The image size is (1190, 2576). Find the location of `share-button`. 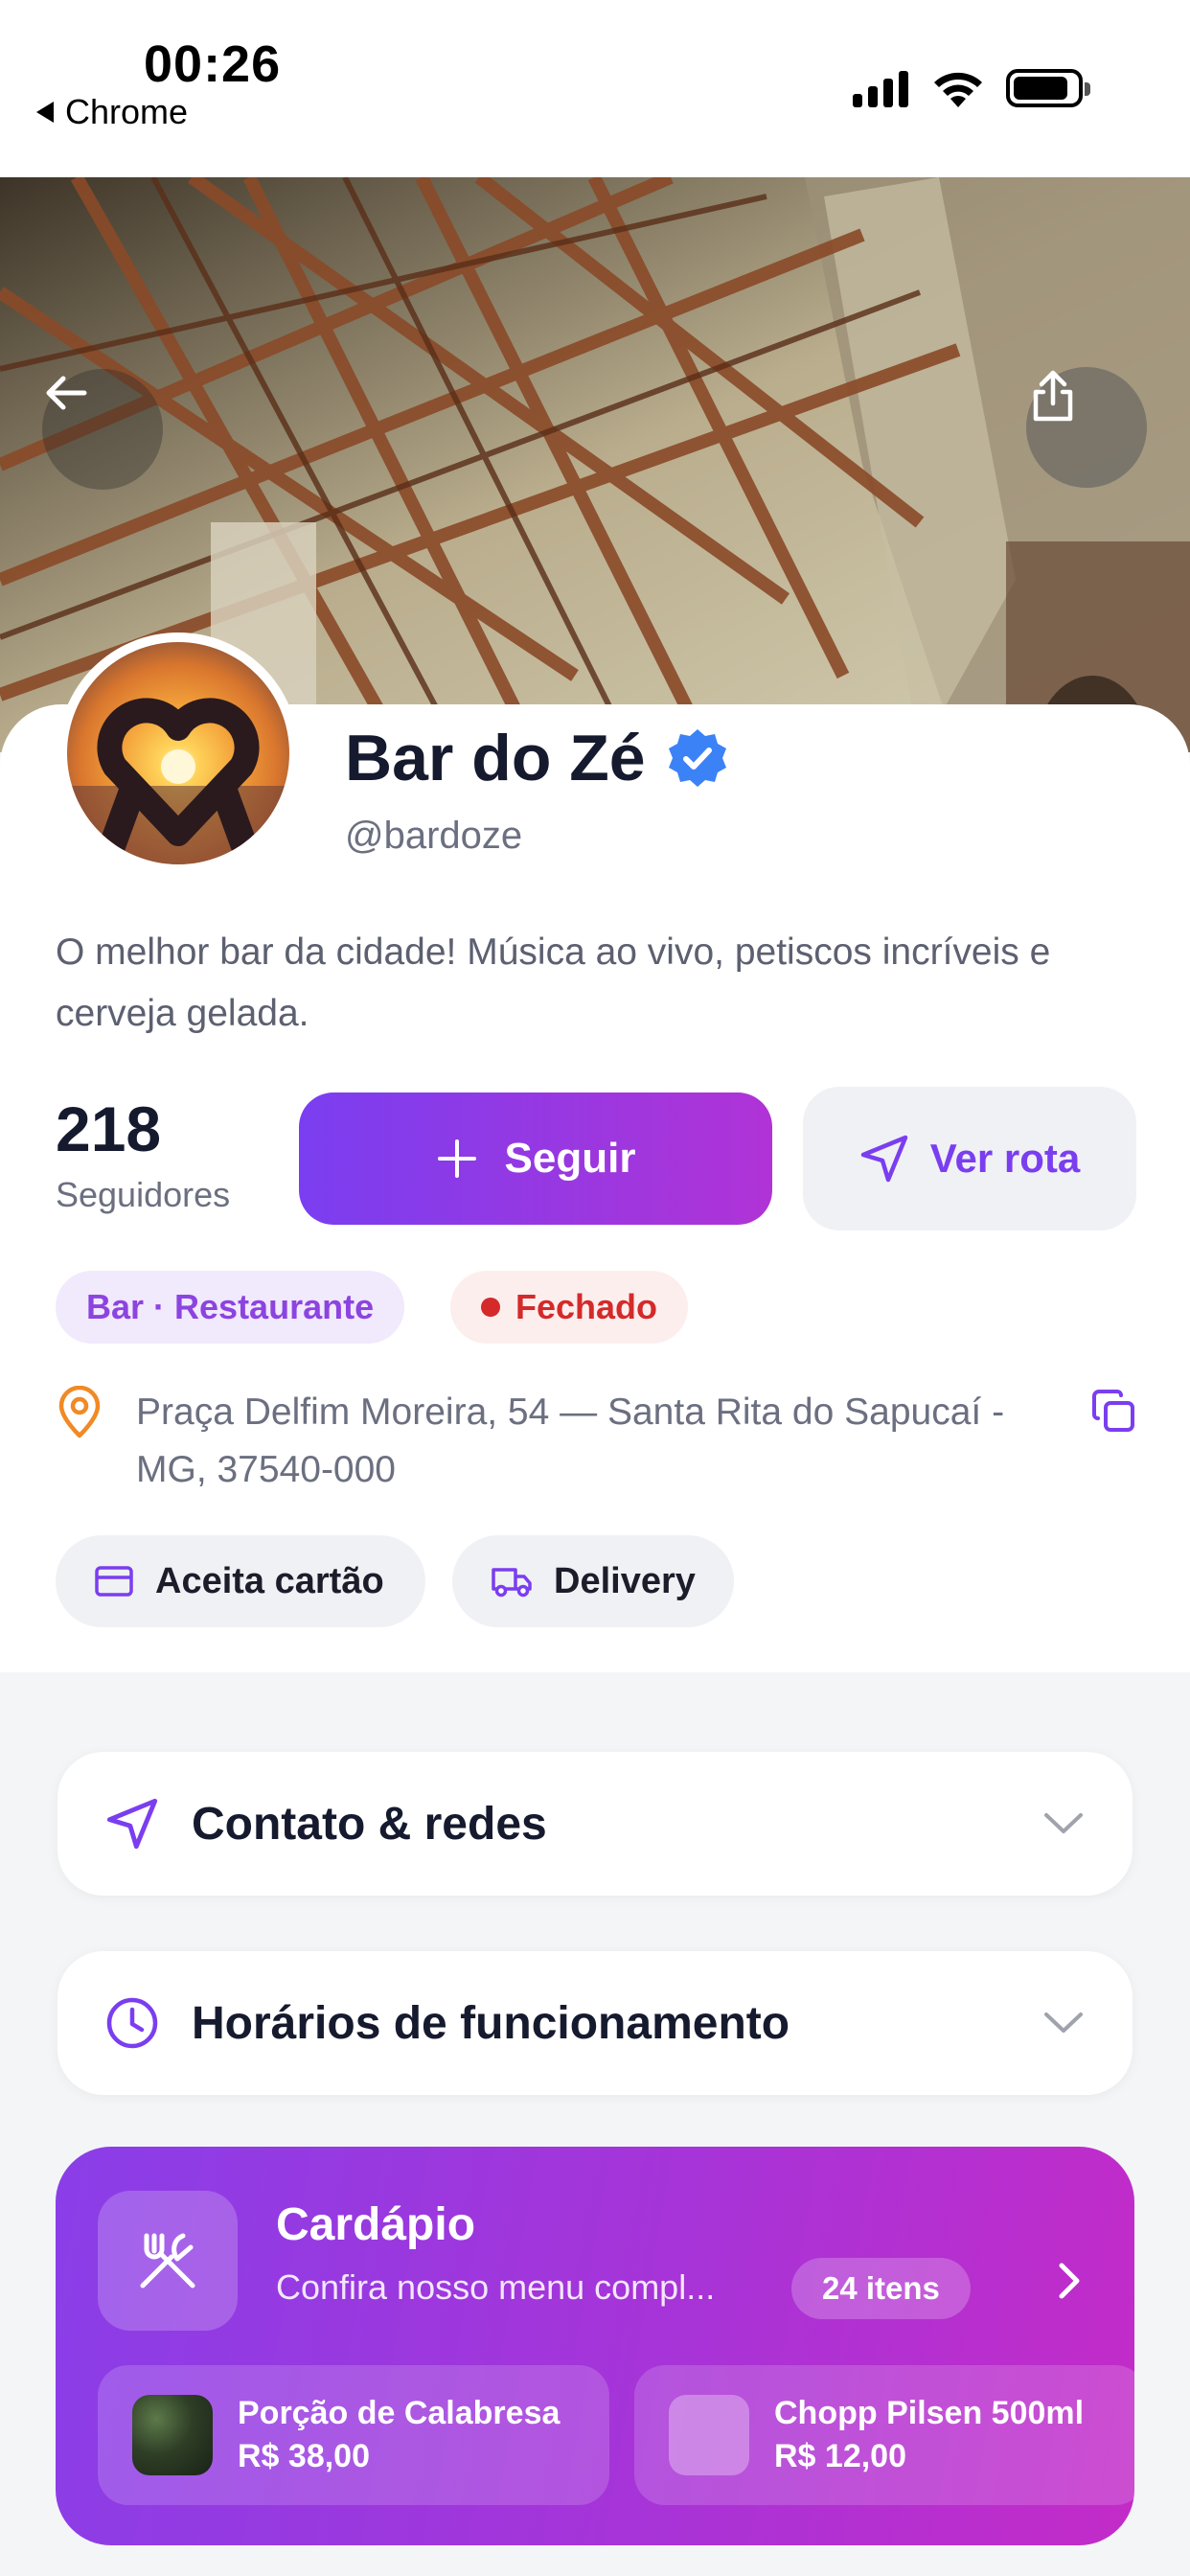

share-button is located at coordinates (1087, 427).